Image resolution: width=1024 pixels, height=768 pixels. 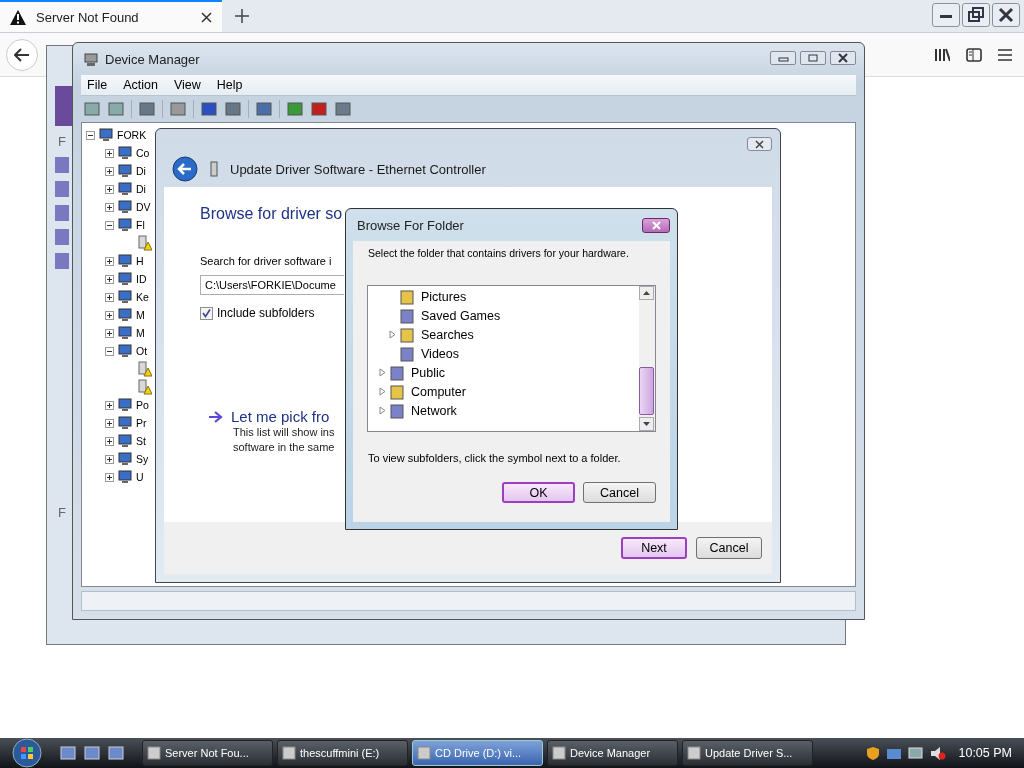 I want to click on path-field: C:\Users\FORKIE\Docume, so click(x=272, y=285).